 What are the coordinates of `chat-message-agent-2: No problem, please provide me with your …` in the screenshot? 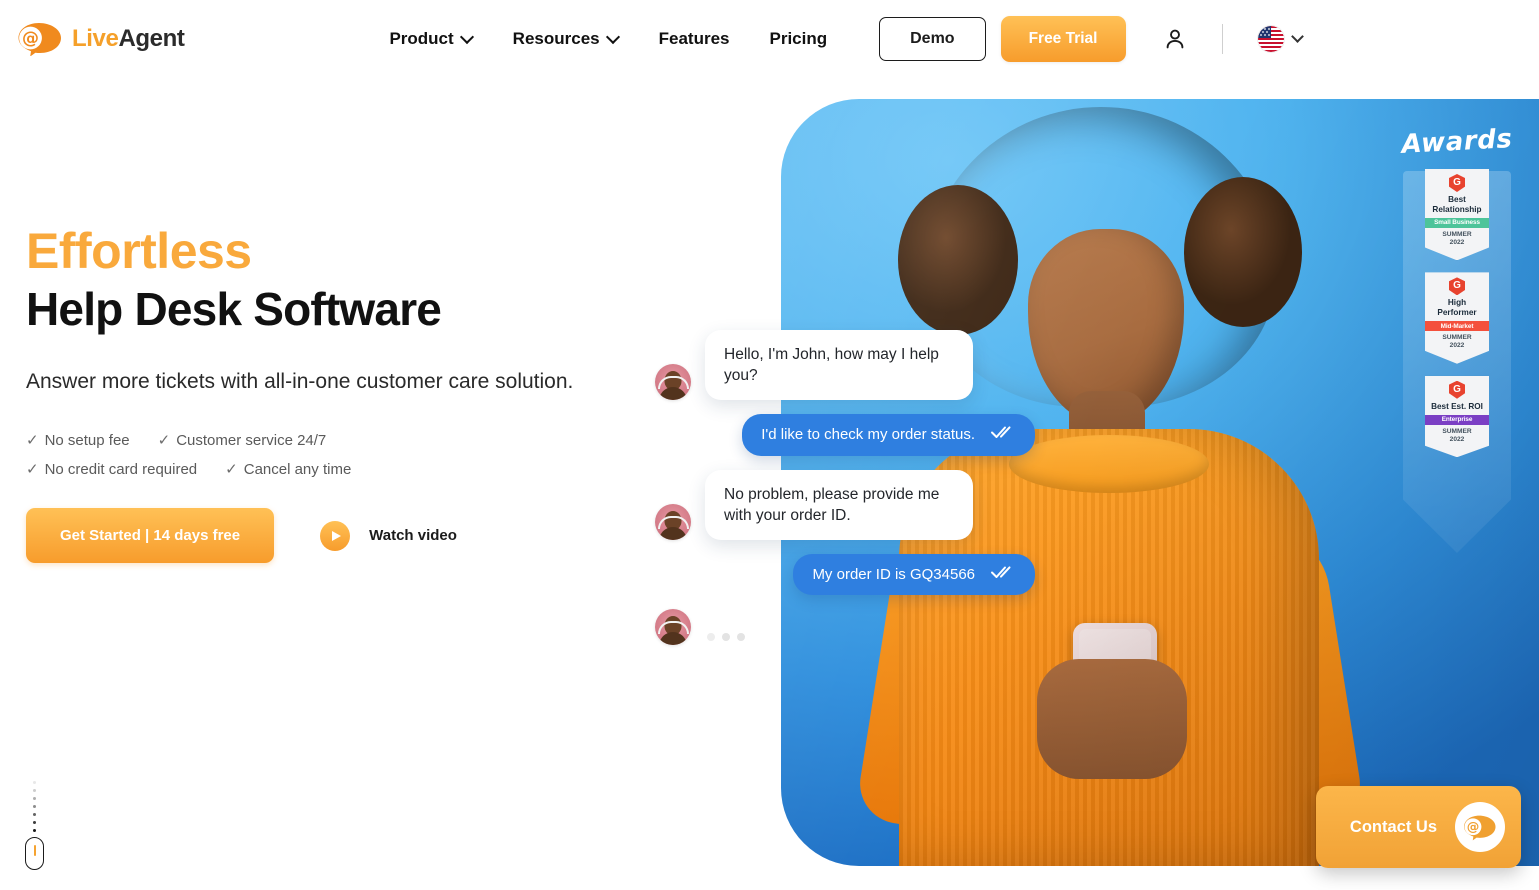 It's located at (845, 504).